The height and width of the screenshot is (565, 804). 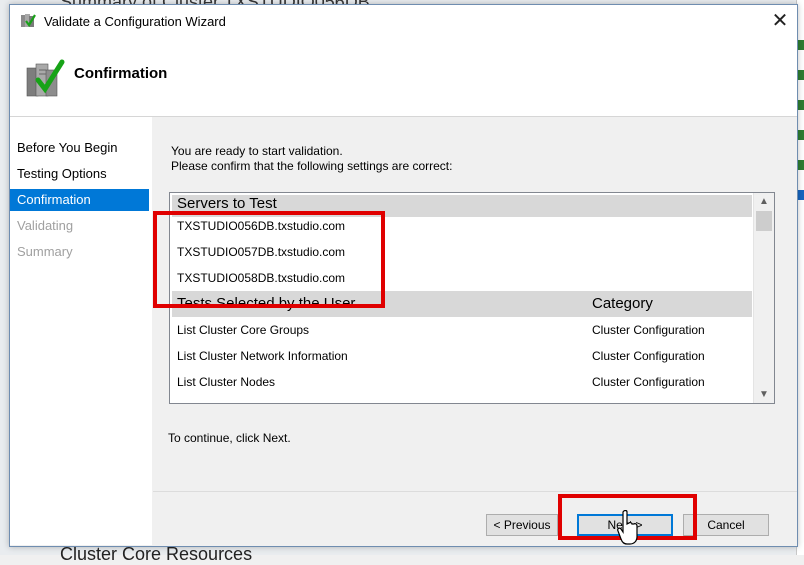 What do you see at coordinates (79, 174) in the screenshot?
I see `nav-item-testing-options: Testing Options` at bounding box center [79, 174].